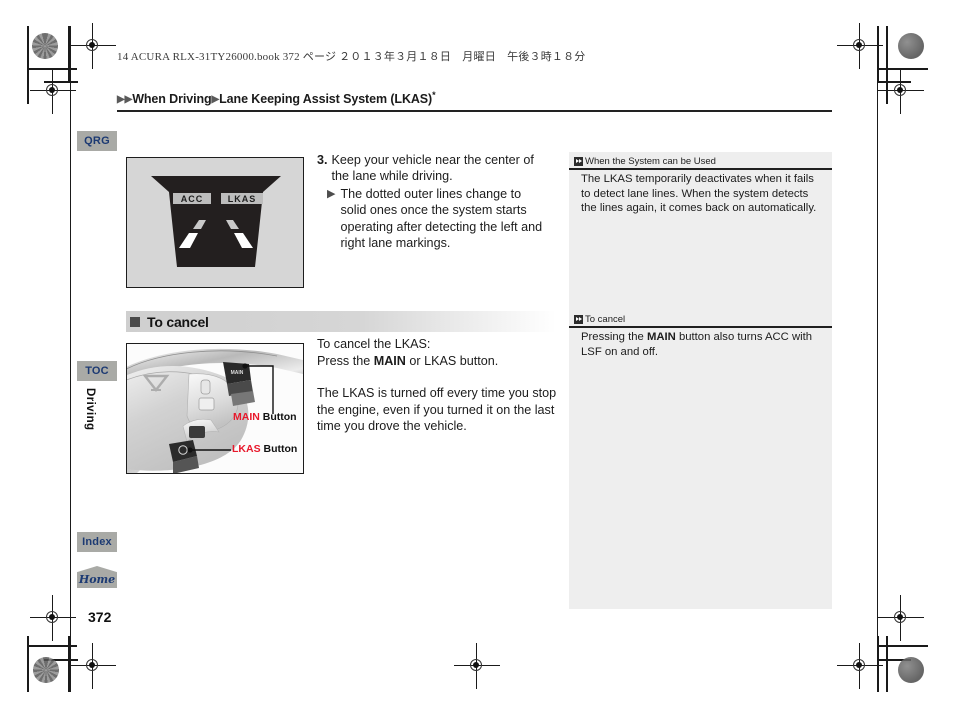 The height and width of the screenshot is (718, 954). I want to click on cancel-line-1: To cancel the LKAS:, so click(374, 344).